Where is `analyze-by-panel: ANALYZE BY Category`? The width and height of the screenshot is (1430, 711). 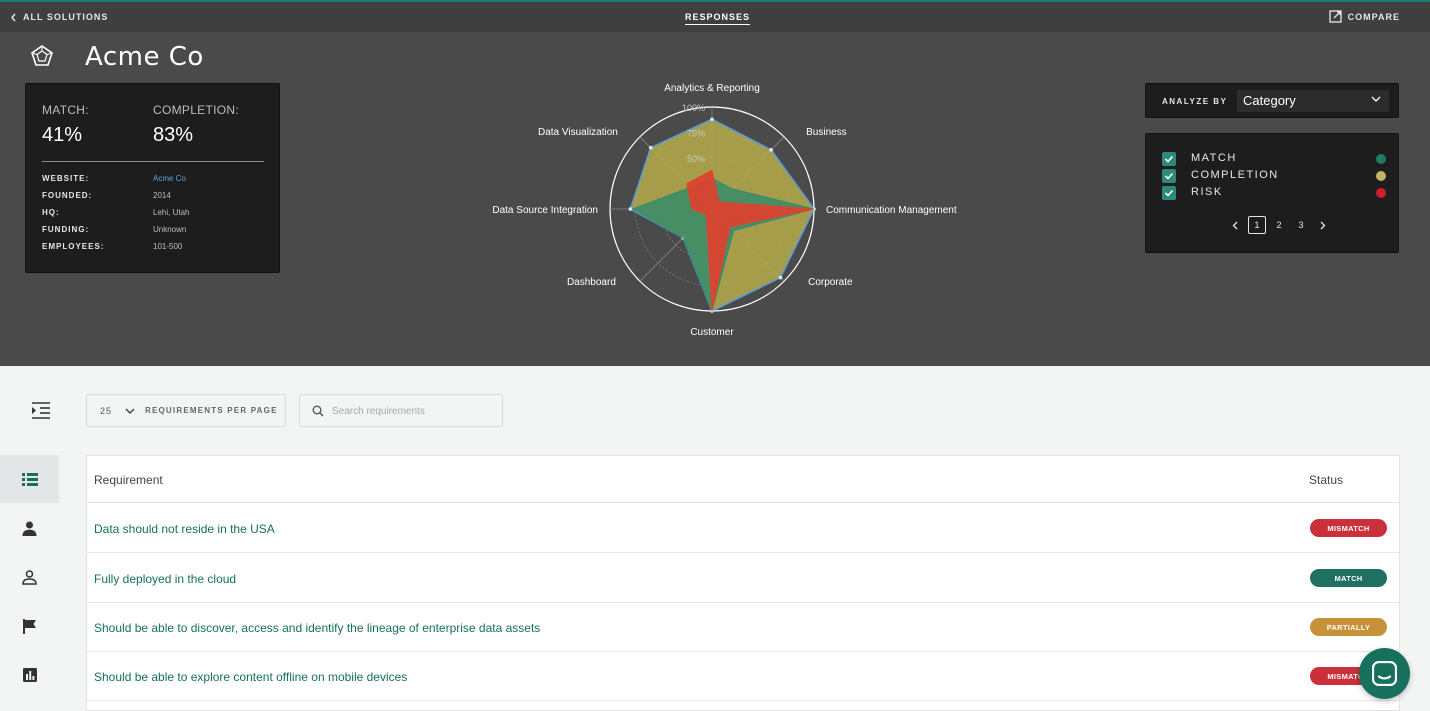 analyze-by-panel: ANALYZE BY Category is located at coordinates (1272, 100).